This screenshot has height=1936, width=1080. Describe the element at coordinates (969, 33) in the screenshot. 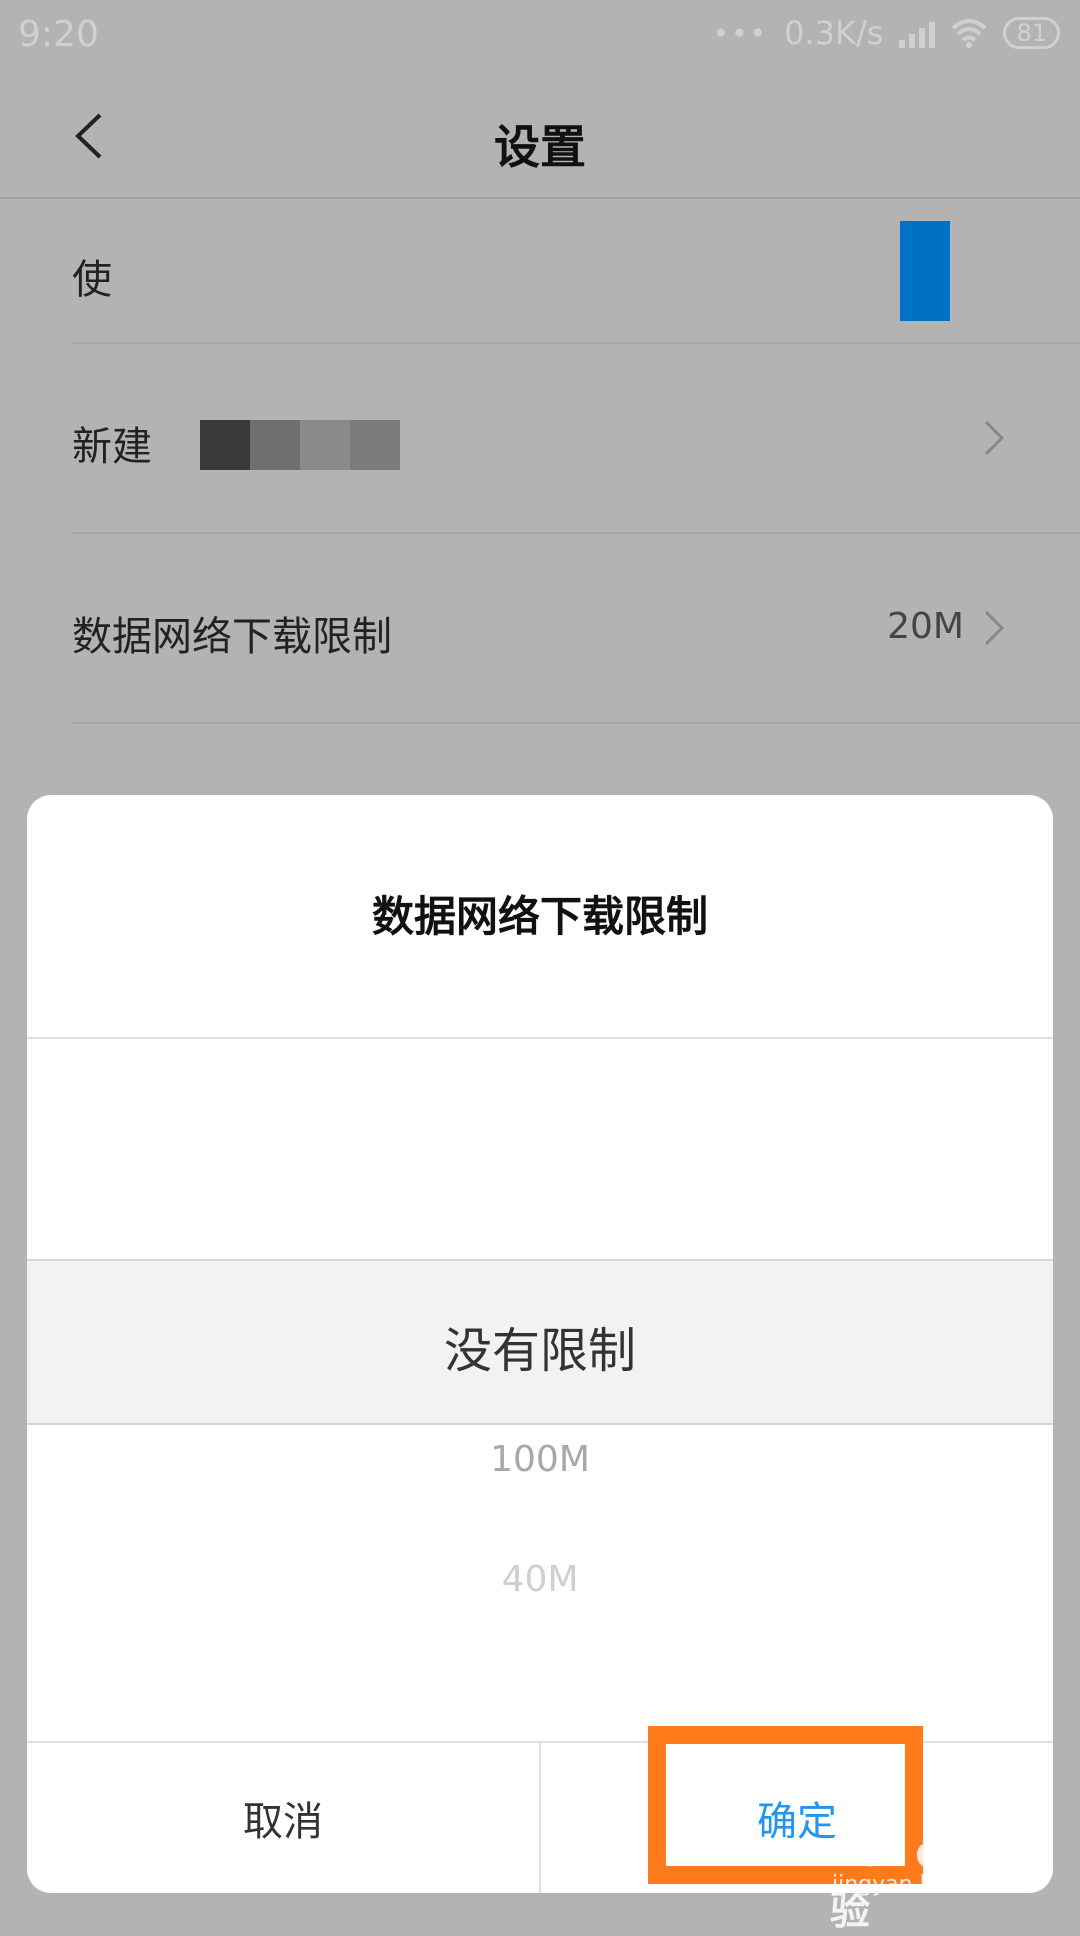

I see `wifi-icon` at that location.